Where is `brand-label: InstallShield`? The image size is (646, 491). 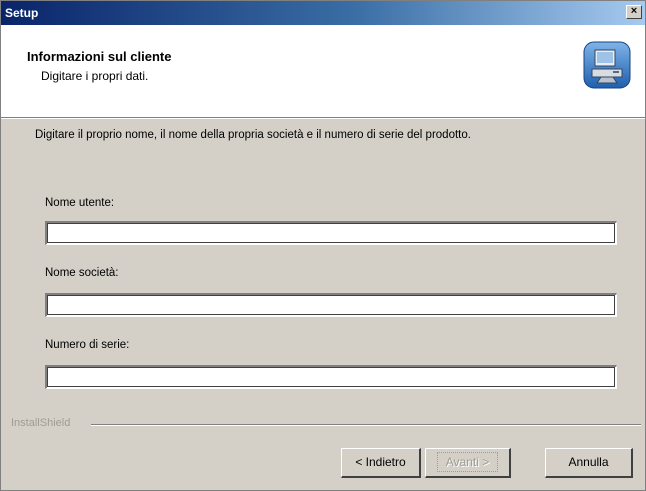
brand-label: InstallShield is located at coordinates (41, 423).